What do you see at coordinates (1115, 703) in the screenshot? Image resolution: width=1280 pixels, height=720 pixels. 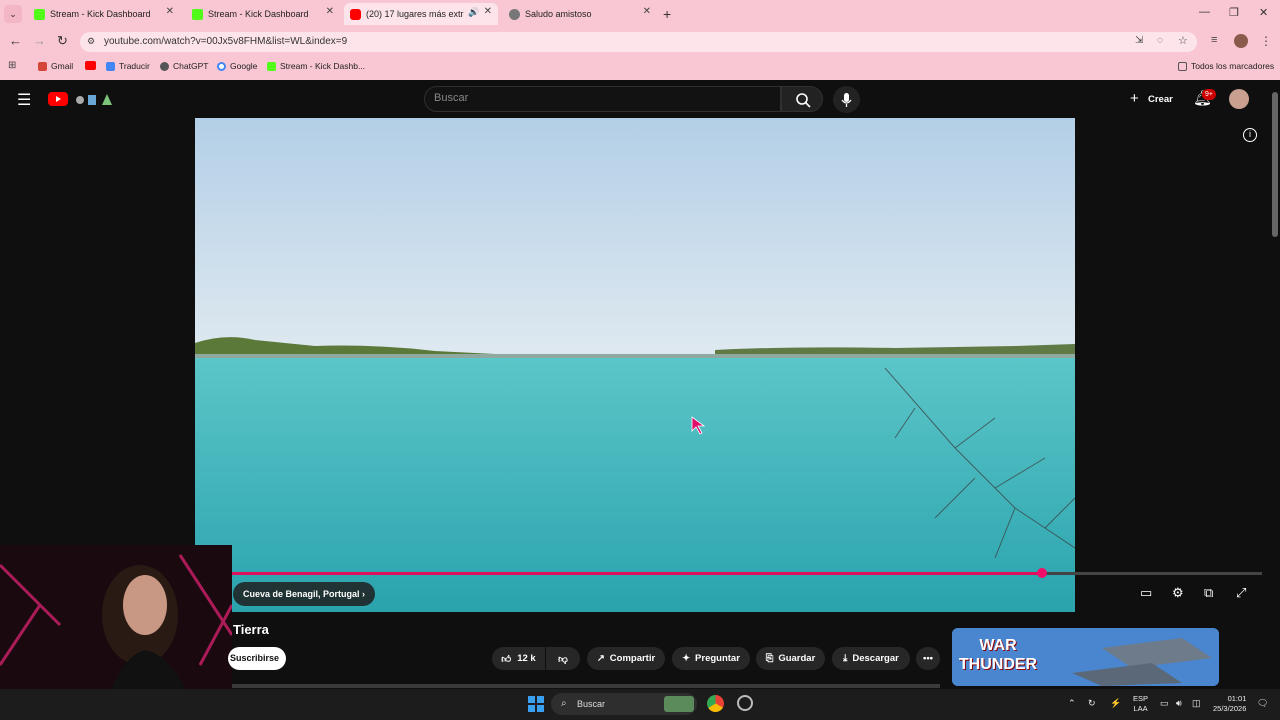 I see `tray-network-icon: ⚡` at bounding box center [1115, 703].